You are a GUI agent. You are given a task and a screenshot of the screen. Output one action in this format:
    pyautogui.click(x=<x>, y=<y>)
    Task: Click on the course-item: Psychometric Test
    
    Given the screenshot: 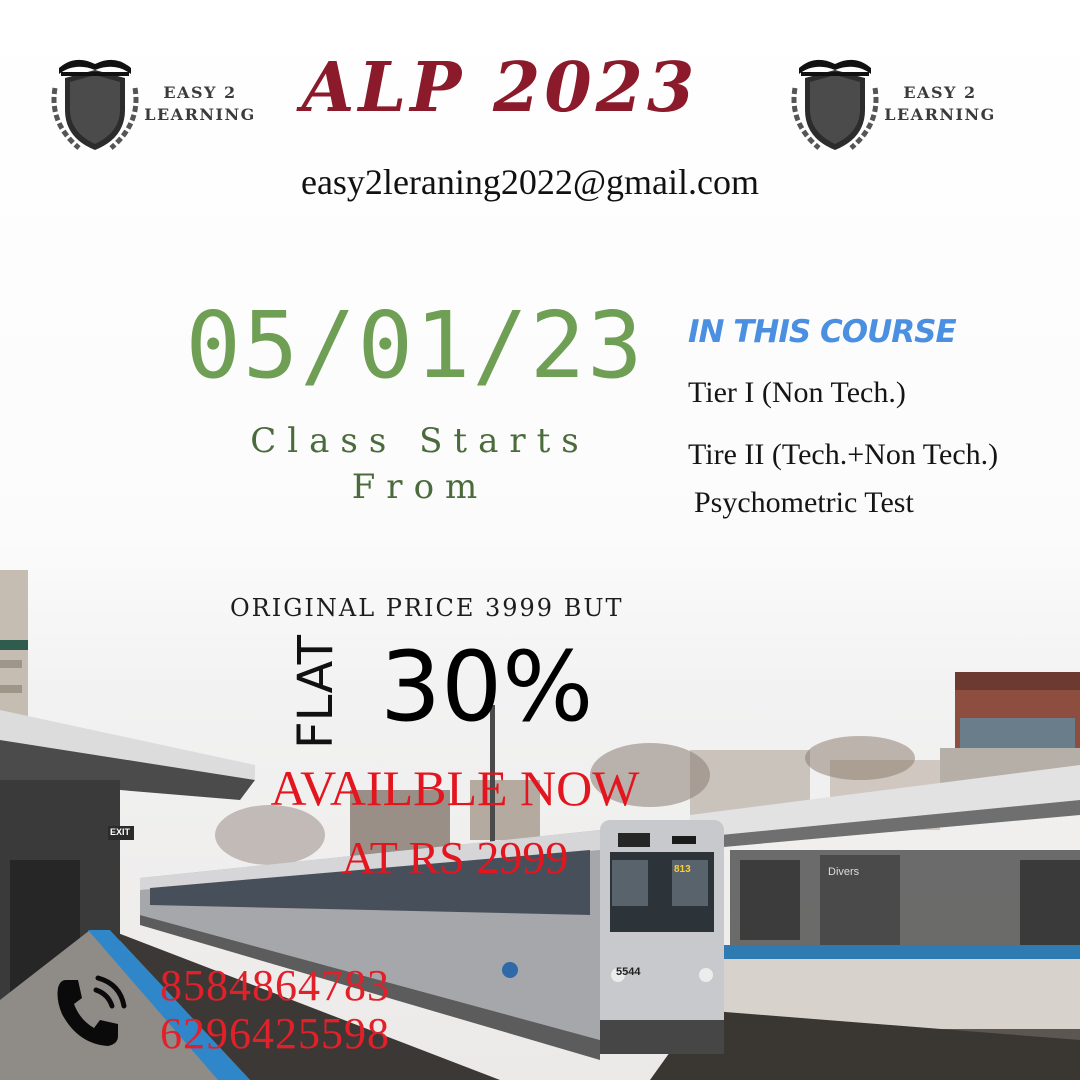 What is the action you would take?
    pyautogui.click(x=804, y=502)
    